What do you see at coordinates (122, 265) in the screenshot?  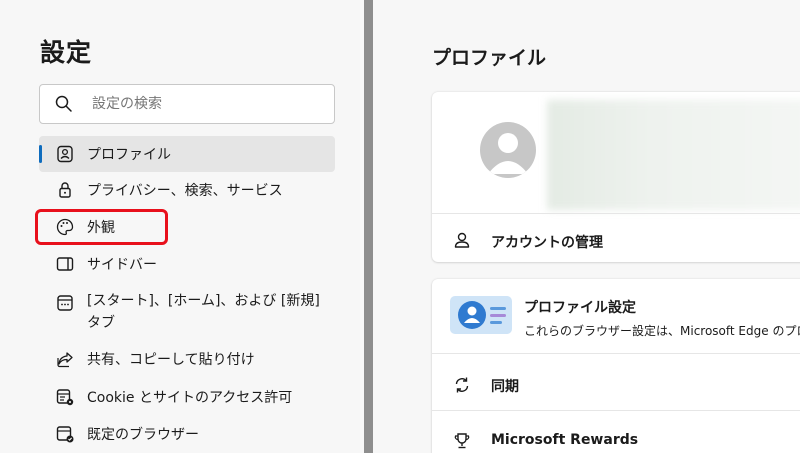 I see `sidebar-item-label: サイドバー` at bounding box center [122, 265].